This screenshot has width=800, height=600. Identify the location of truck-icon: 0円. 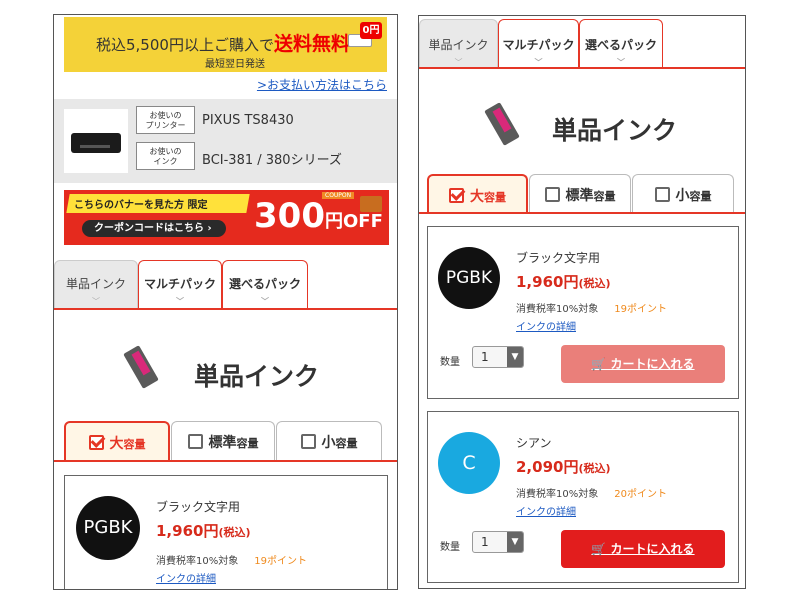
(365, 36).